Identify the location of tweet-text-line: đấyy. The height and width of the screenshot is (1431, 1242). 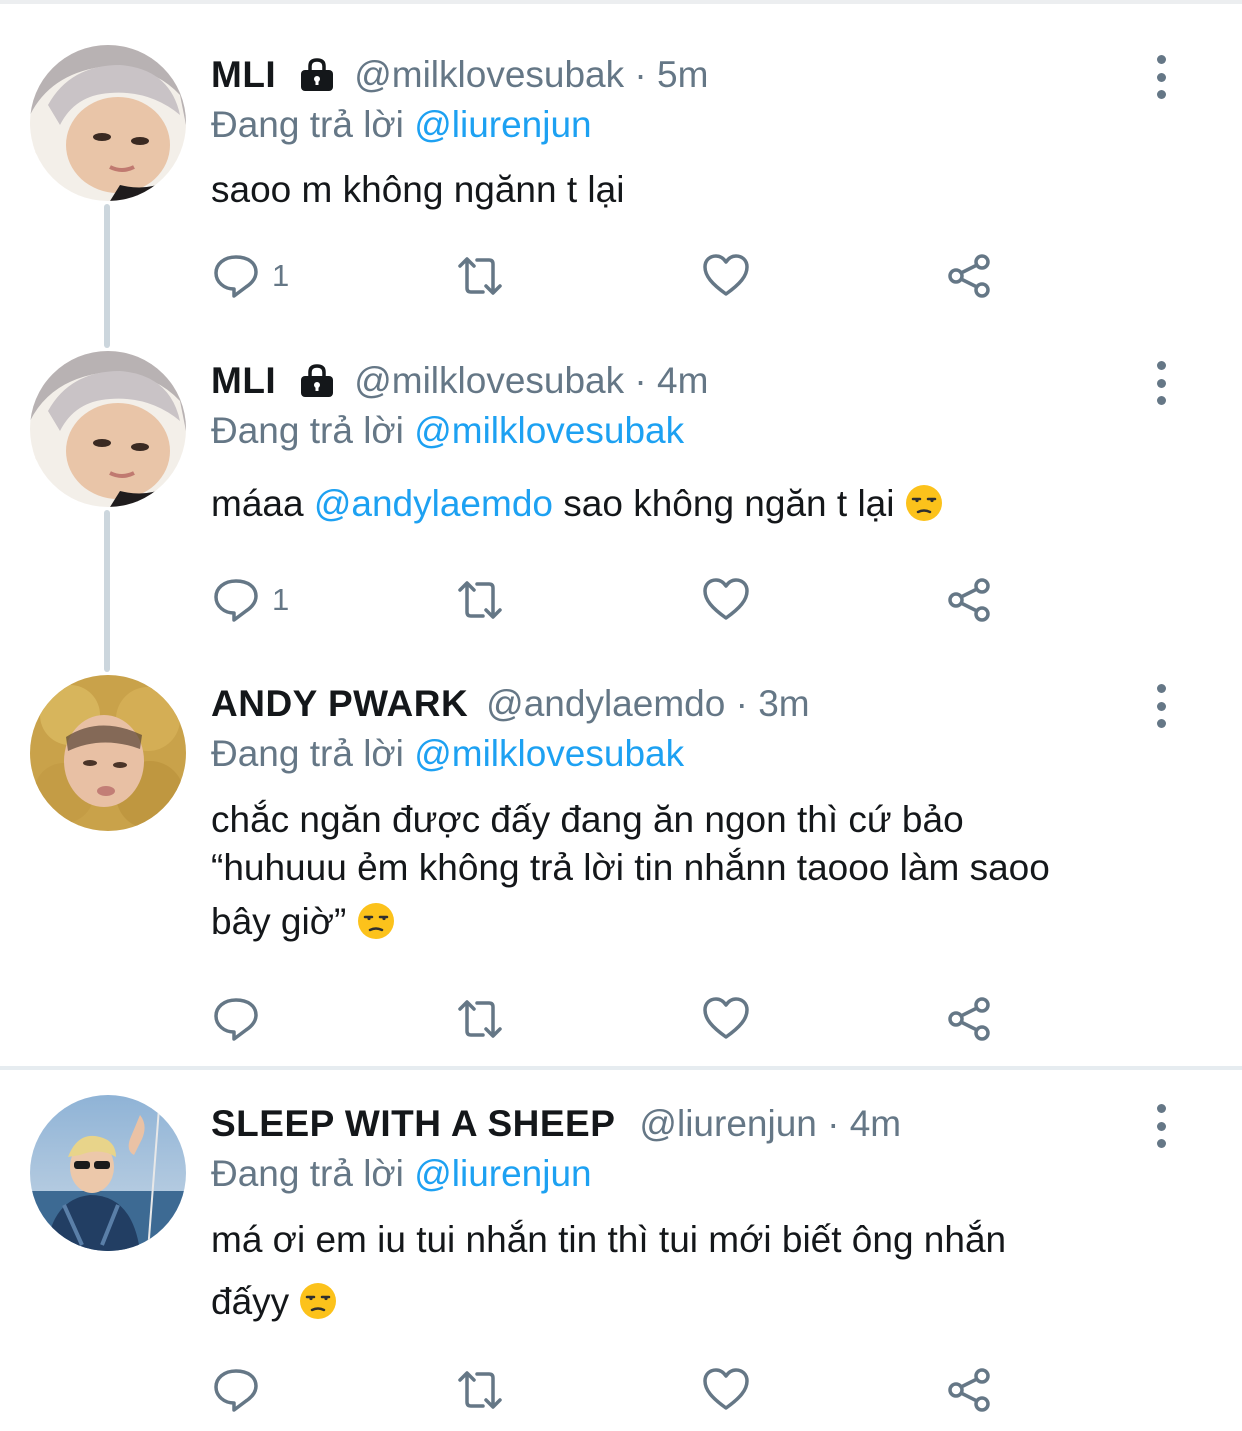
(250, 1301).